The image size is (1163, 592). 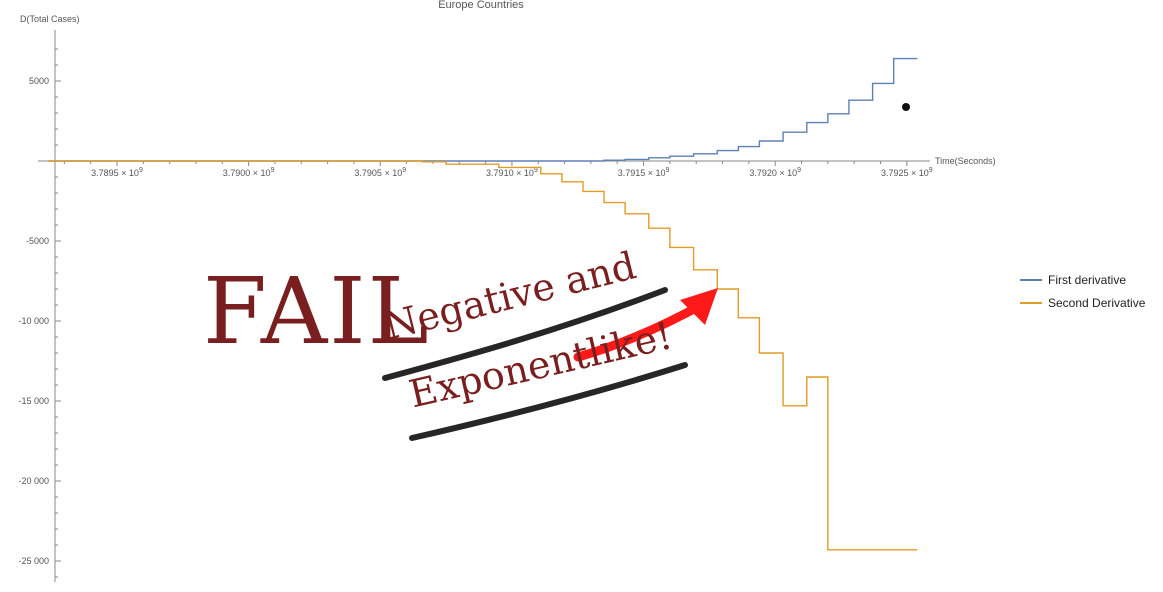 What do you see at coordinates (39, 81) in the screenshot?
I see `y-tick-label: 5000` at bounding box center [39, 81].